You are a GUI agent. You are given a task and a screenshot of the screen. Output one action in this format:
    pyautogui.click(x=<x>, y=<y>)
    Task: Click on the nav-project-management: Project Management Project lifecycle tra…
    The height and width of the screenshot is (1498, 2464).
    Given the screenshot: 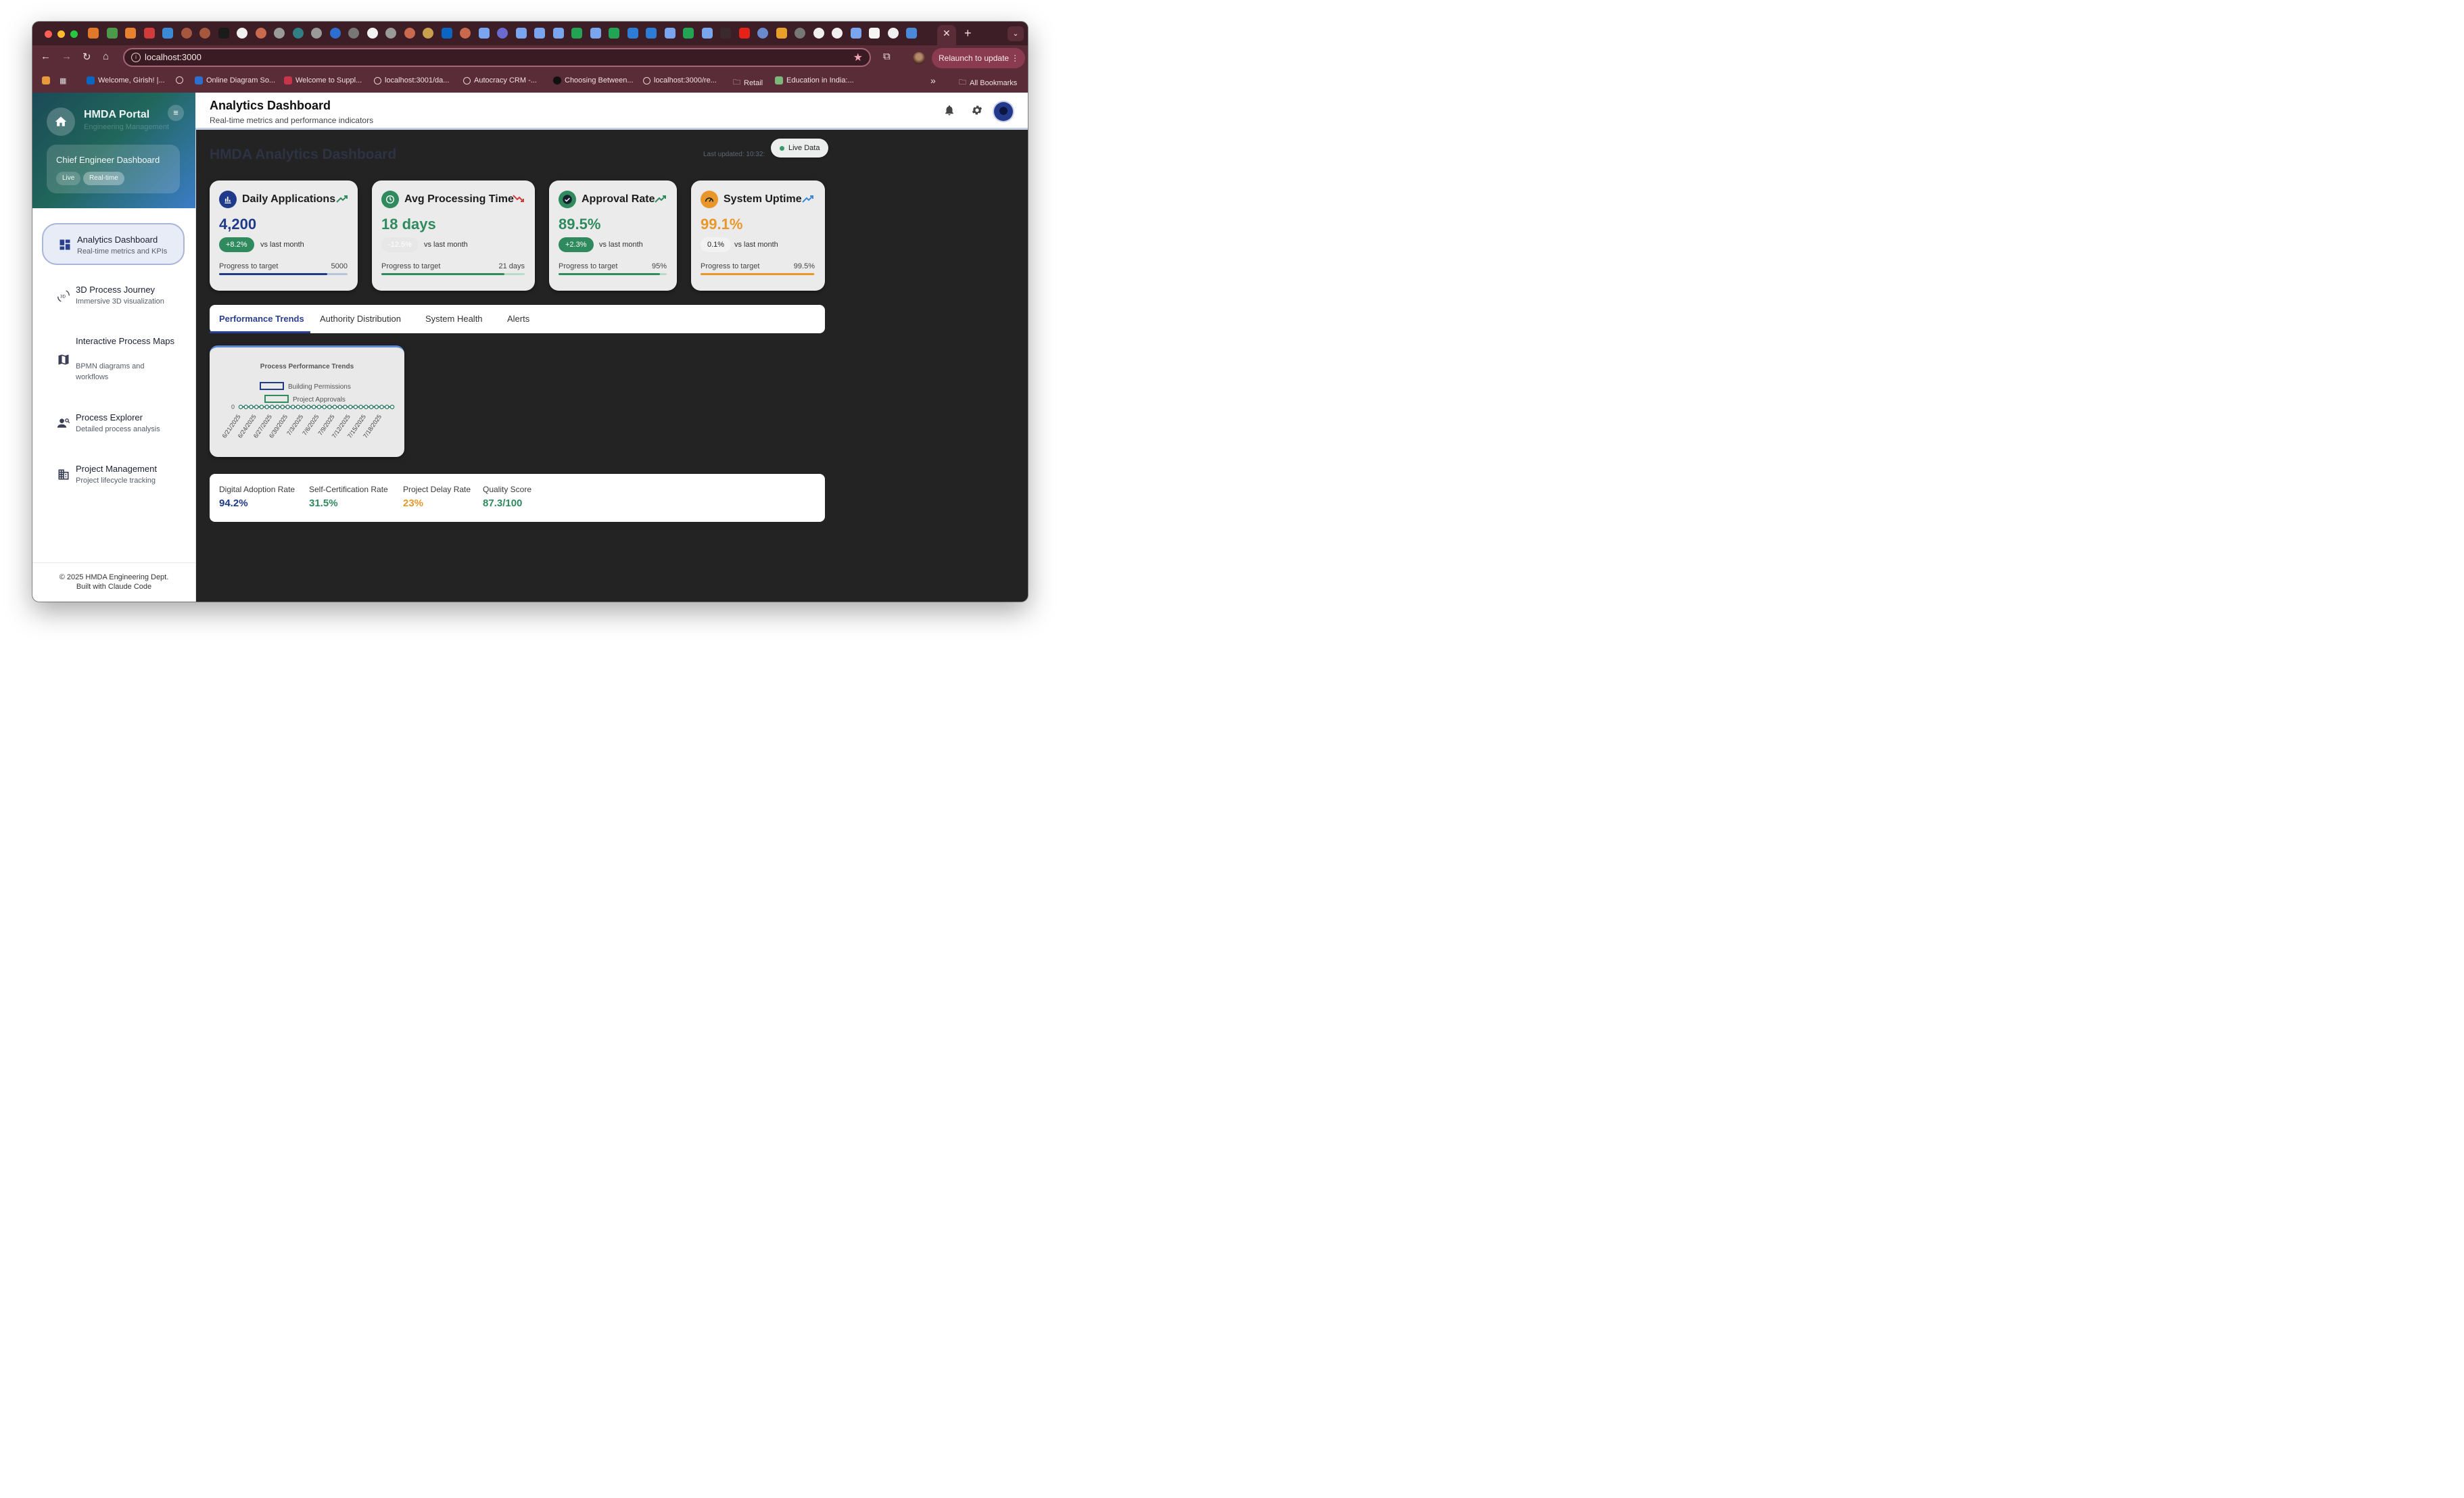 What is the action you would take?
    pyautogui.click(x=113, y=475)
    